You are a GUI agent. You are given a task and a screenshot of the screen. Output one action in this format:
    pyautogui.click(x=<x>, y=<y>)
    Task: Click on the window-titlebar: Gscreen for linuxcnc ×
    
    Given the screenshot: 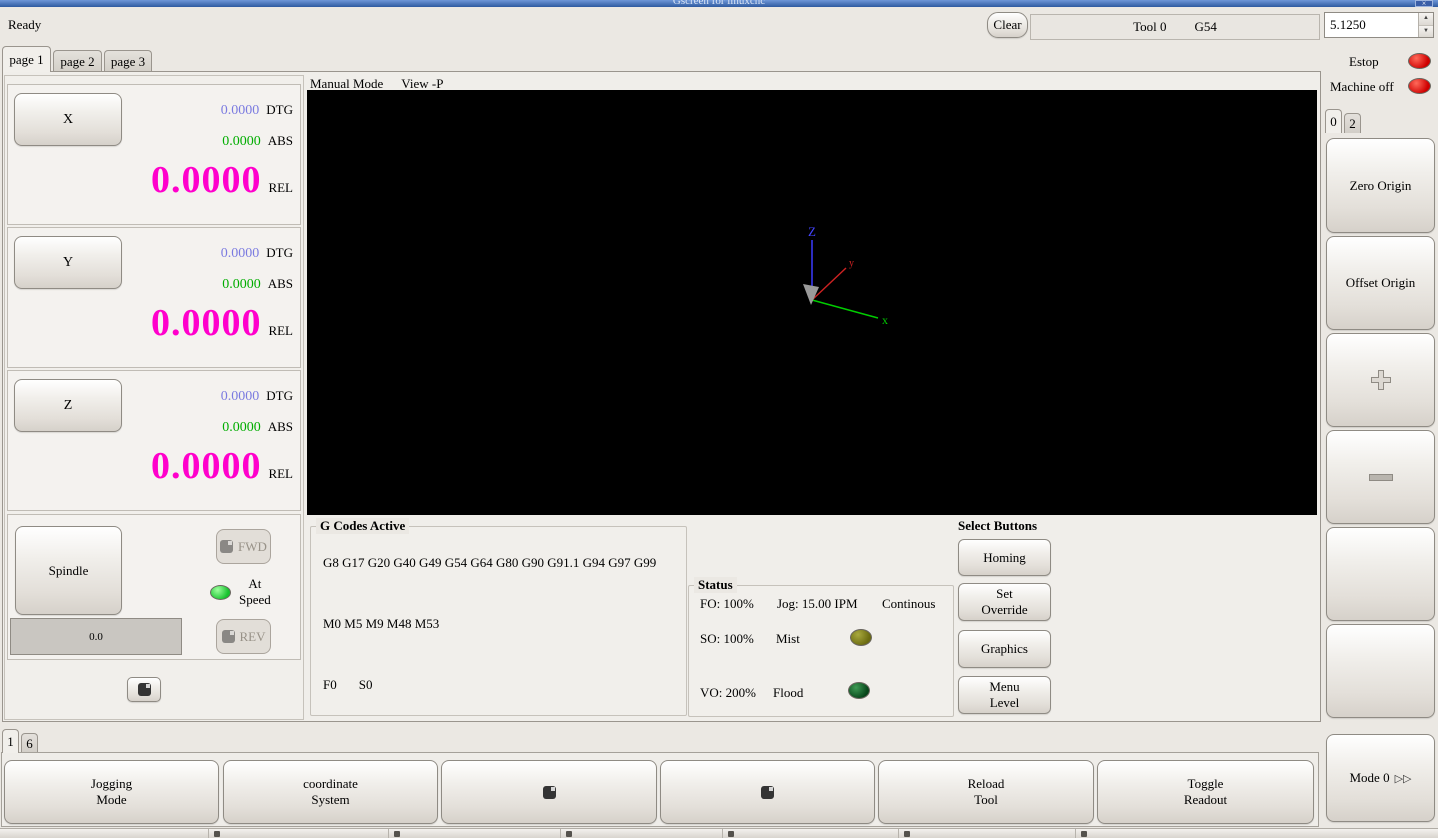 What is the action you would take?
    pyautogui.click(x=719, y=3)
    